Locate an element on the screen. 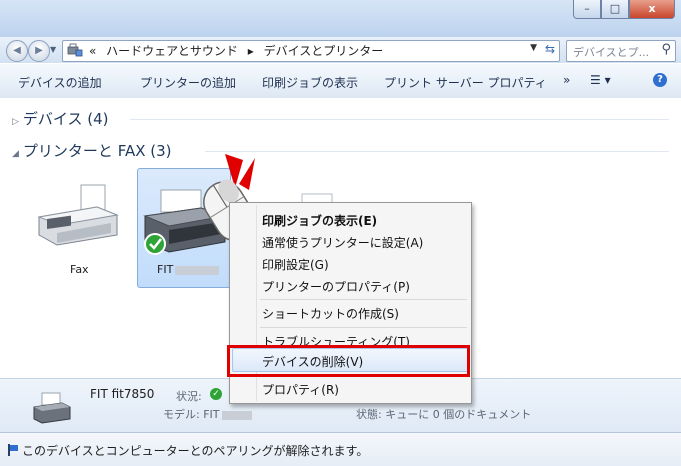 Image resolution: width=681 pixels, height=466 pixels. menu-item-printing-preferences: 印刷設定(G) is located at coordinates (295, 264).